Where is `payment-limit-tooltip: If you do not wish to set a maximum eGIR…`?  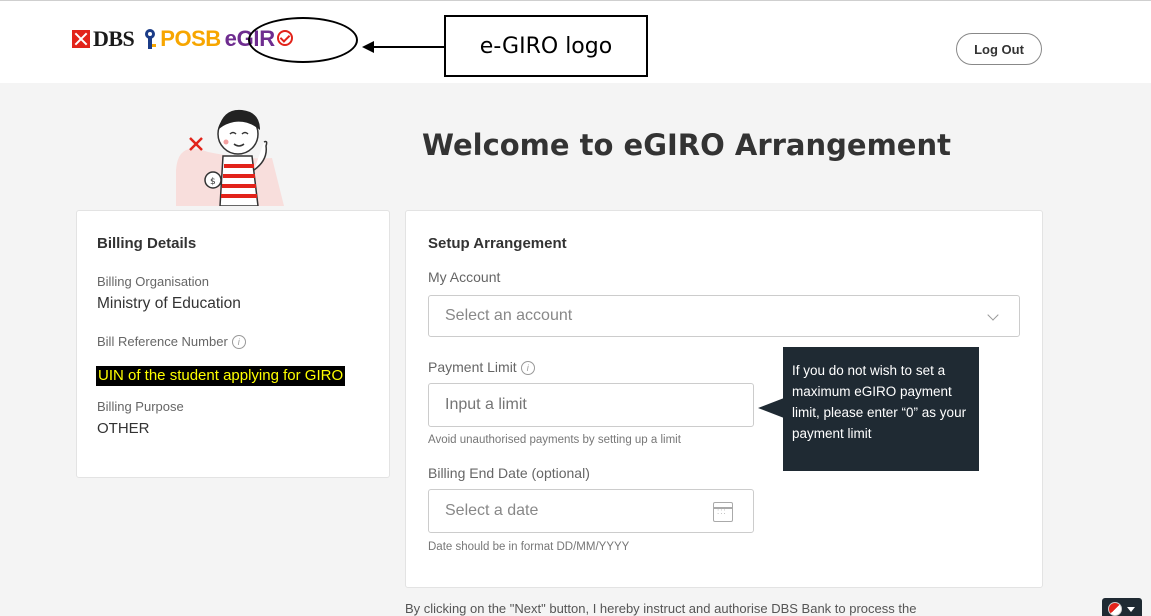
payment-limit-tooltip: If you do not wish to set a maximum eGIR… is located at coordinates (881, 409).